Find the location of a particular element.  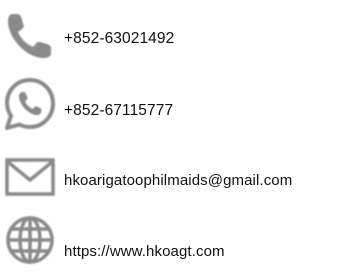

whatsapp-icon is located at coordinates (30, 104).